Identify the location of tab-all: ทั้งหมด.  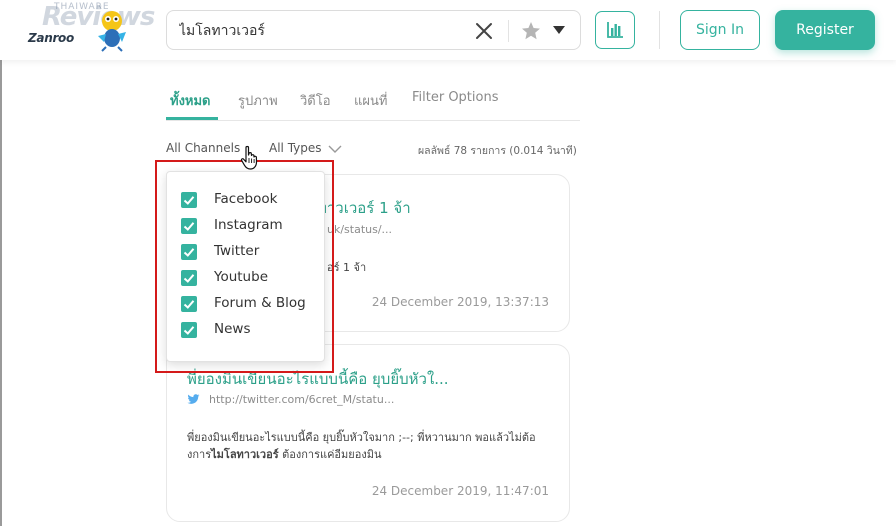
(190, 105).